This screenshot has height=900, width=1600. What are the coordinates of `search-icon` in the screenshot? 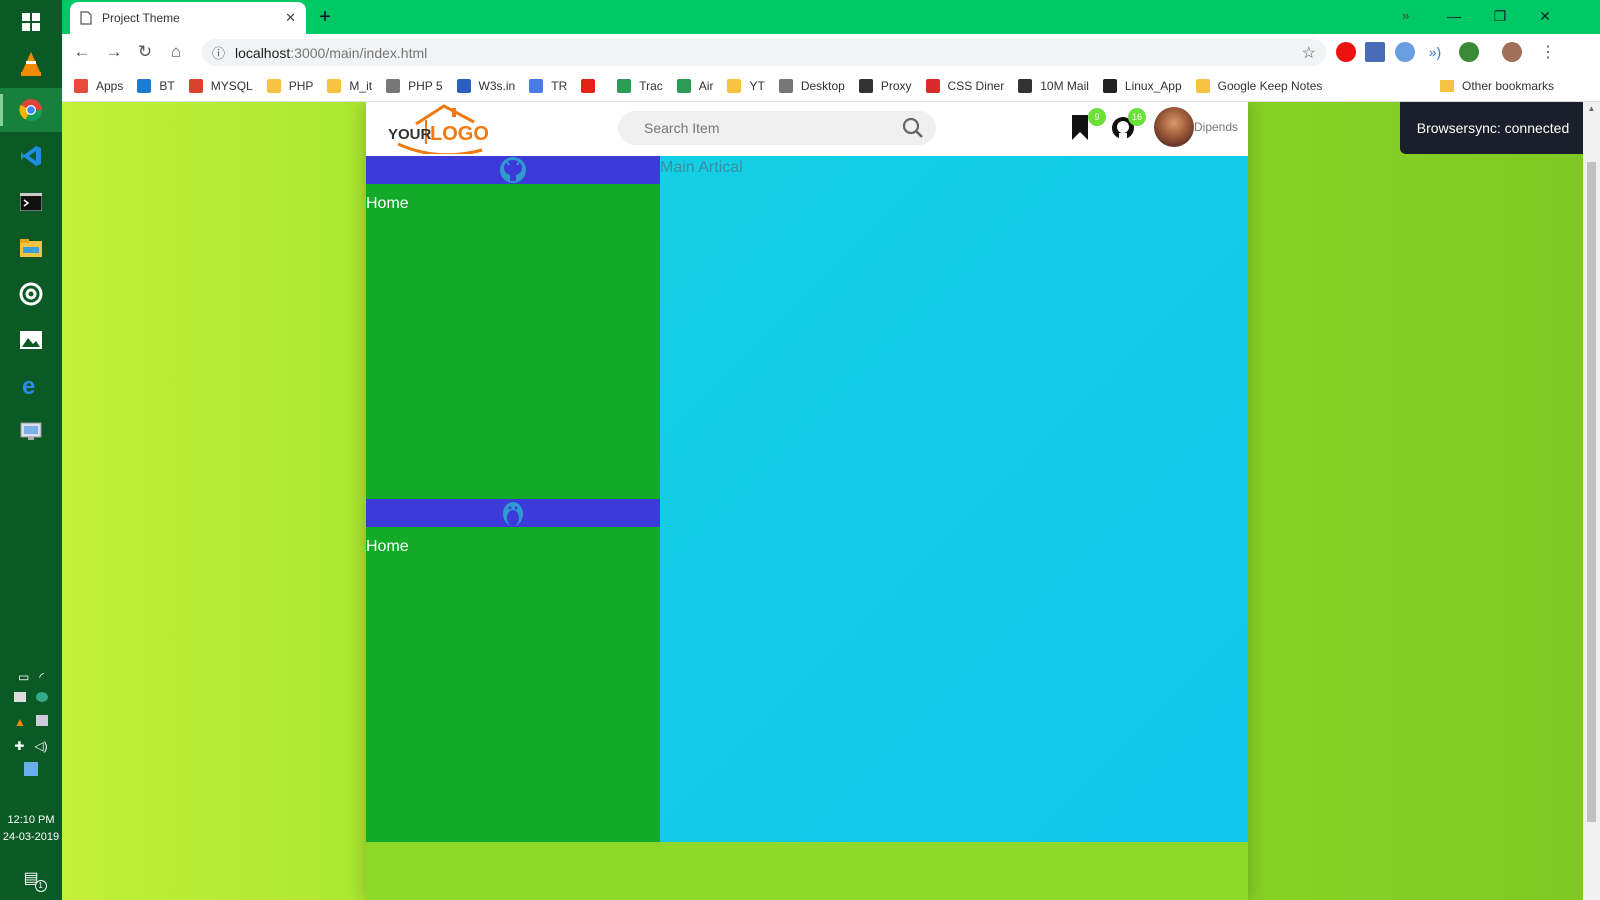 It's located at (913, 128).